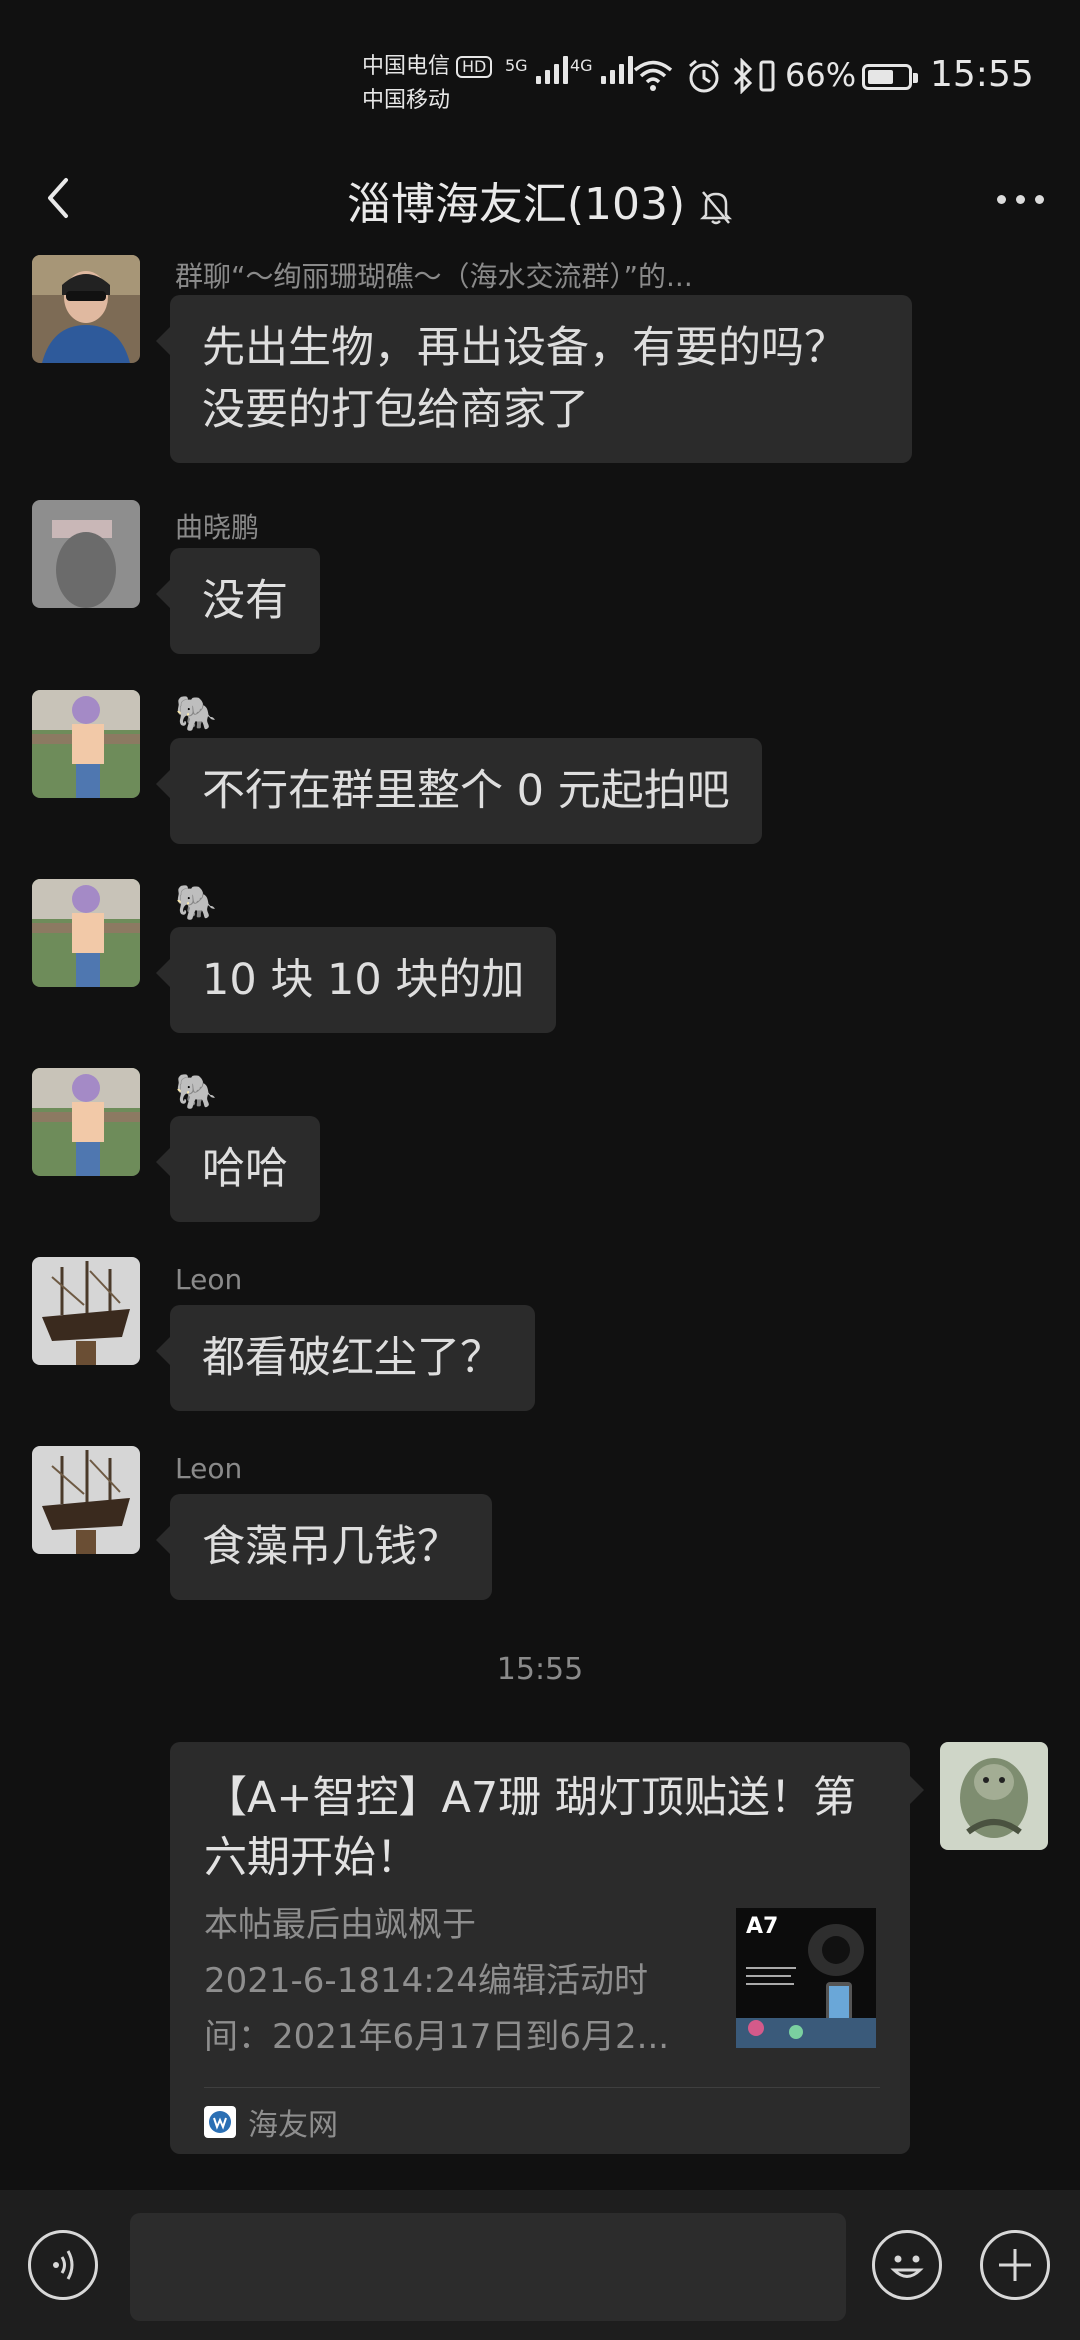 The image size is (1080, 2340). What do you see at coordinates (542, 2087) in the screenshot?
I see `card-divider` at bounding box center [542, 2087].